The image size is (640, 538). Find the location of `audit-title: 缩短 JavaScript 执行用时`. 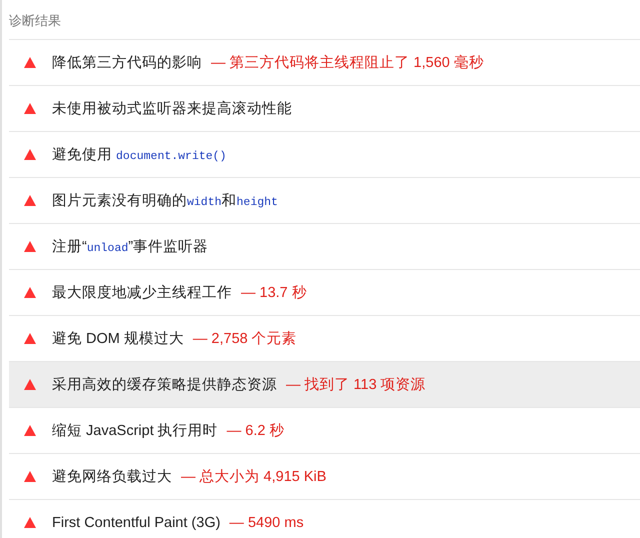

audit-title: 缩短 JavaScript 执行用时 is located at coordinates (135, 431).